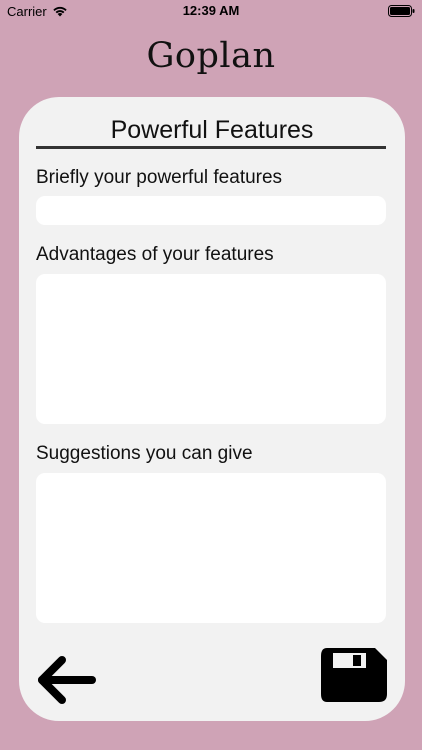 Image resolution: width=422 pixels, height=750 pixels. I want to click on back-button, so click(67, 680).